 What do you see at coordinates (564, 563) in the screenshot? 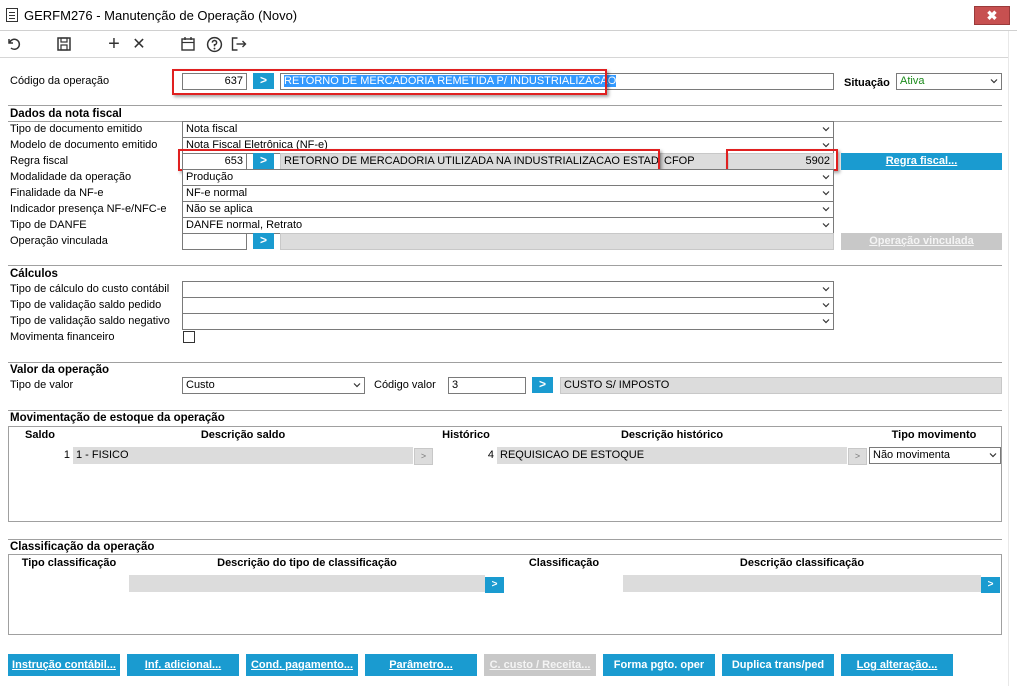
I see `grid-header-classification: Classificação` at bounding box center [564, 563].